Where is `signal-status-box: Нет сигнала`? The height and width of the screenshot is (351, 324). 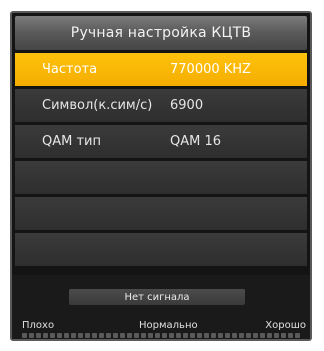
signal-status-box: Нет сигнала is located at coordinates (157, 297).